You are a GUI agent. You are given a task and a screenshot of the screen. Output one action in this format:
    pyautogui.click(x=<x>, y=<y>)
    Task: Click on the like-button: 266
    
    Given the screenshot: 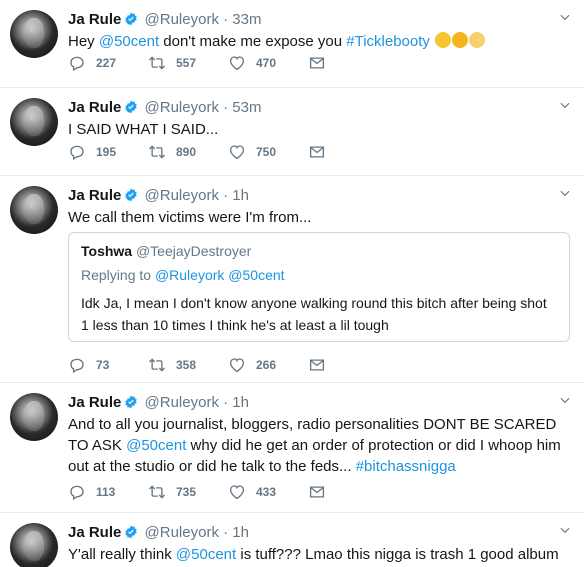 What is the action you would take?
    pyautogui.click(x=268, y=365)
    